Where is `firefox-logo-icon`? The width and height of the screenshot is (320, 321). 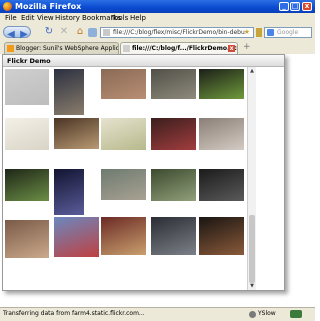
firefox-logo-icon is located at coordinates (7, 6).